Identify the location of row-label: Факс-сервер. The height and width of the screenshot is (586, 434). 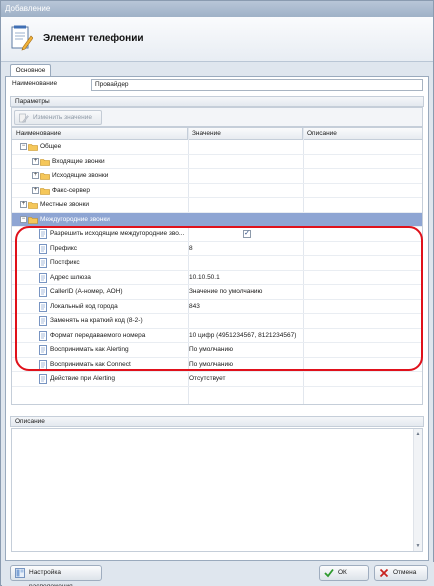
(71, 190).